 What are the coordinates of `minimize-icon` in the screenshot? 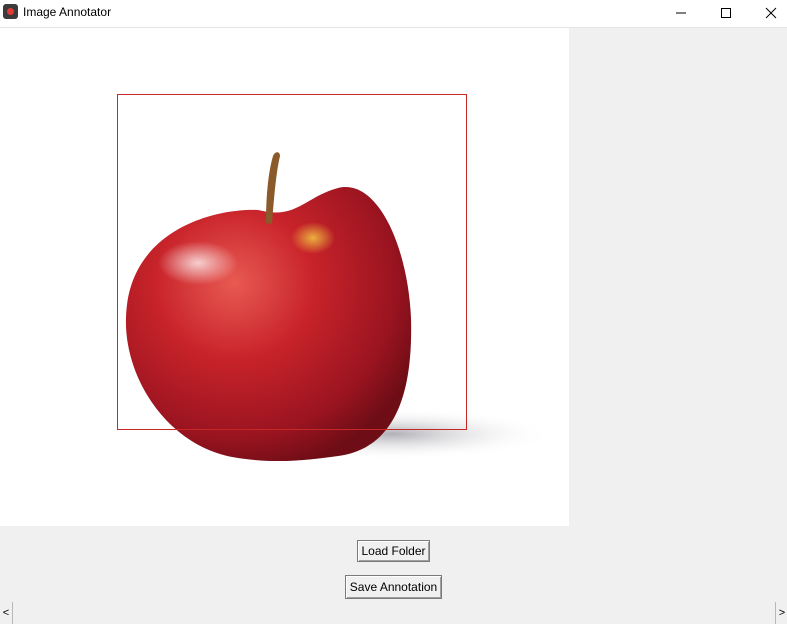 It's located at (681, 13).